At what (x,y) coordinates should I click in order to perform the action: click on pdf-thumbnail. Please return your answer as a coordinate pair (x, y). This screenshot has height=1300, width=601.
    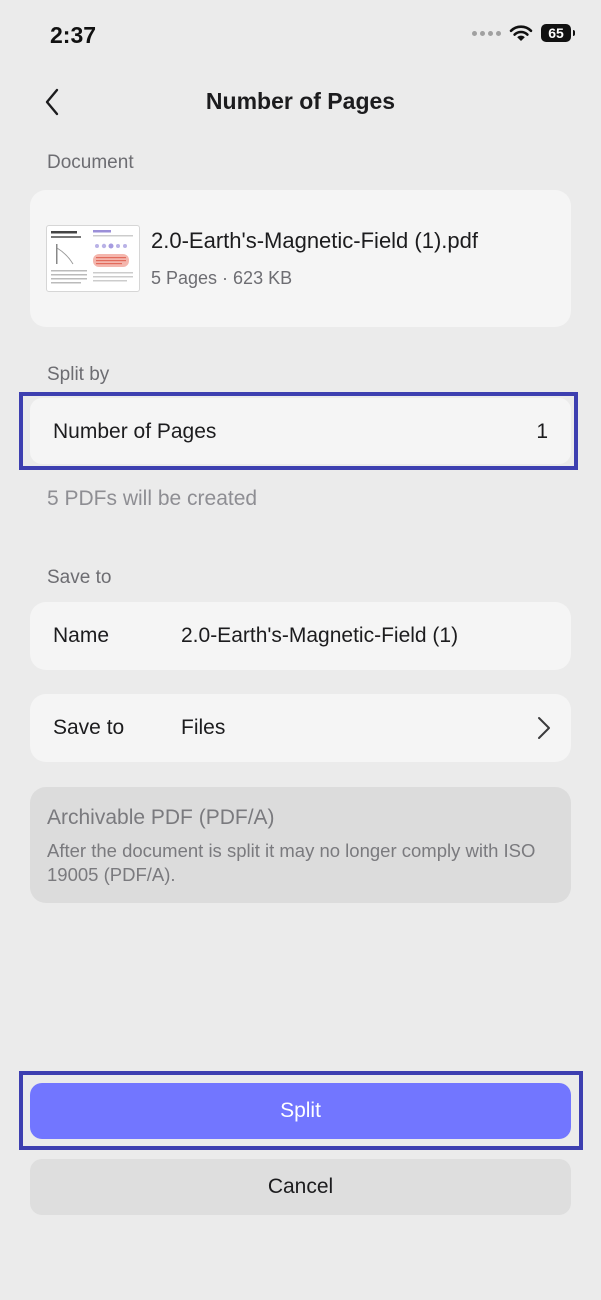
    Looking at the image, I should click on (93, 258).